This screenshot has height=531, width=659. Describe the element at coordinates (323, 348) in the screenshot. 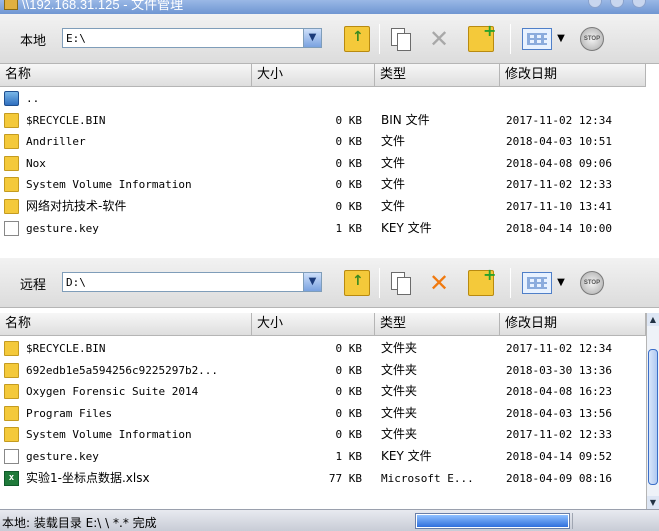

I see `table-row: $RECYCLE.BIN 0 KB 文件夹 2017-11-02 12:34` at that location.